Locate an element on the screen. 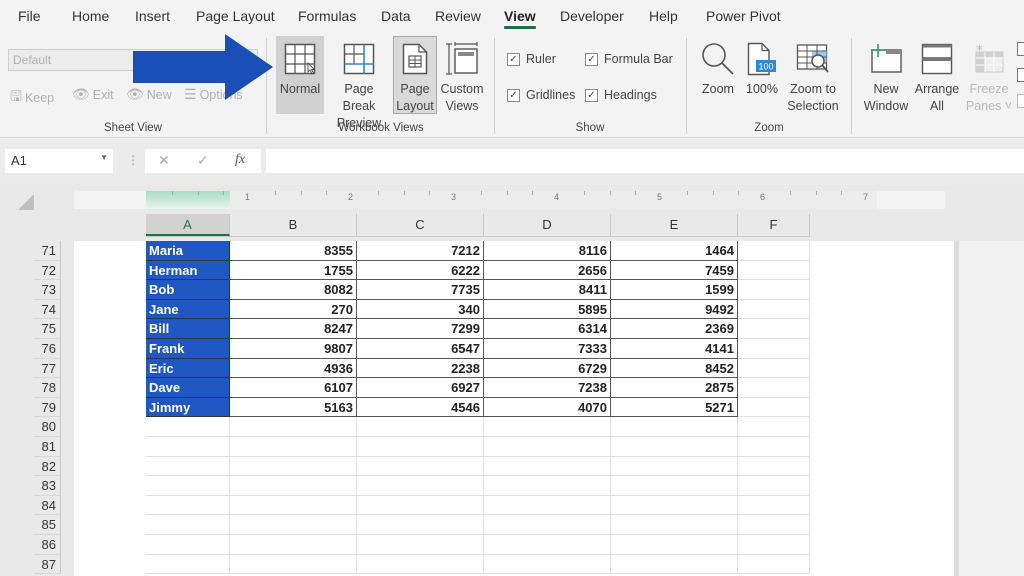  new-window-button: New Window is located at coordinates (886, 75).